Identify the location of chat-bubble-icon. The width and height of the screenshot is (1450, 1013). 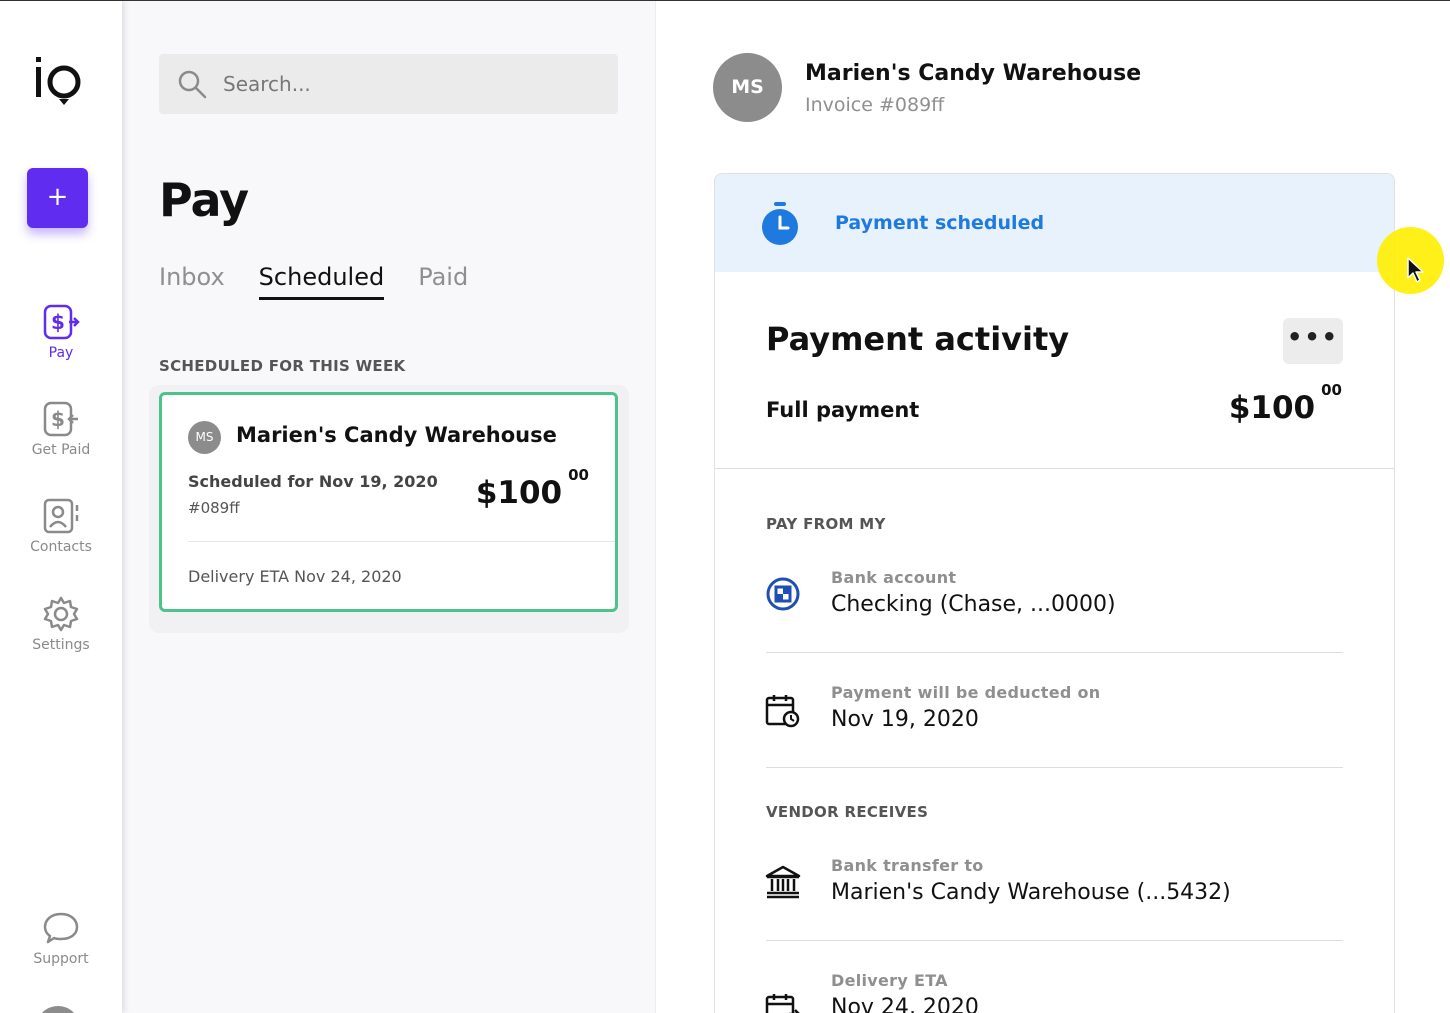
(61, 928).